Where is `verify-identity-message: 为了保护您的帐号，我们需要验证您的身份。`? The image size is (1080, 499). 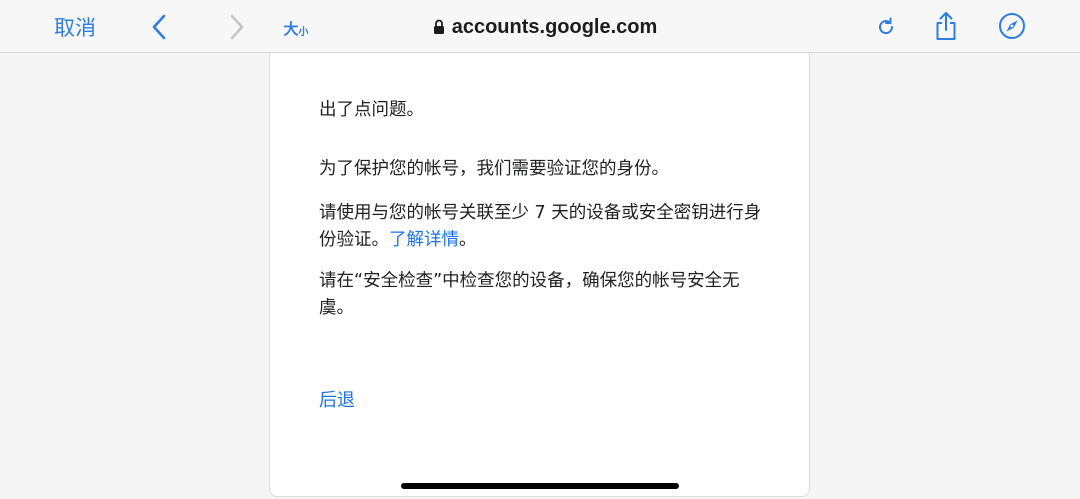 verify-identity-message: 为了保护您的帐号，我们需要验证您的身份。 is located at coordinates (494, 169).